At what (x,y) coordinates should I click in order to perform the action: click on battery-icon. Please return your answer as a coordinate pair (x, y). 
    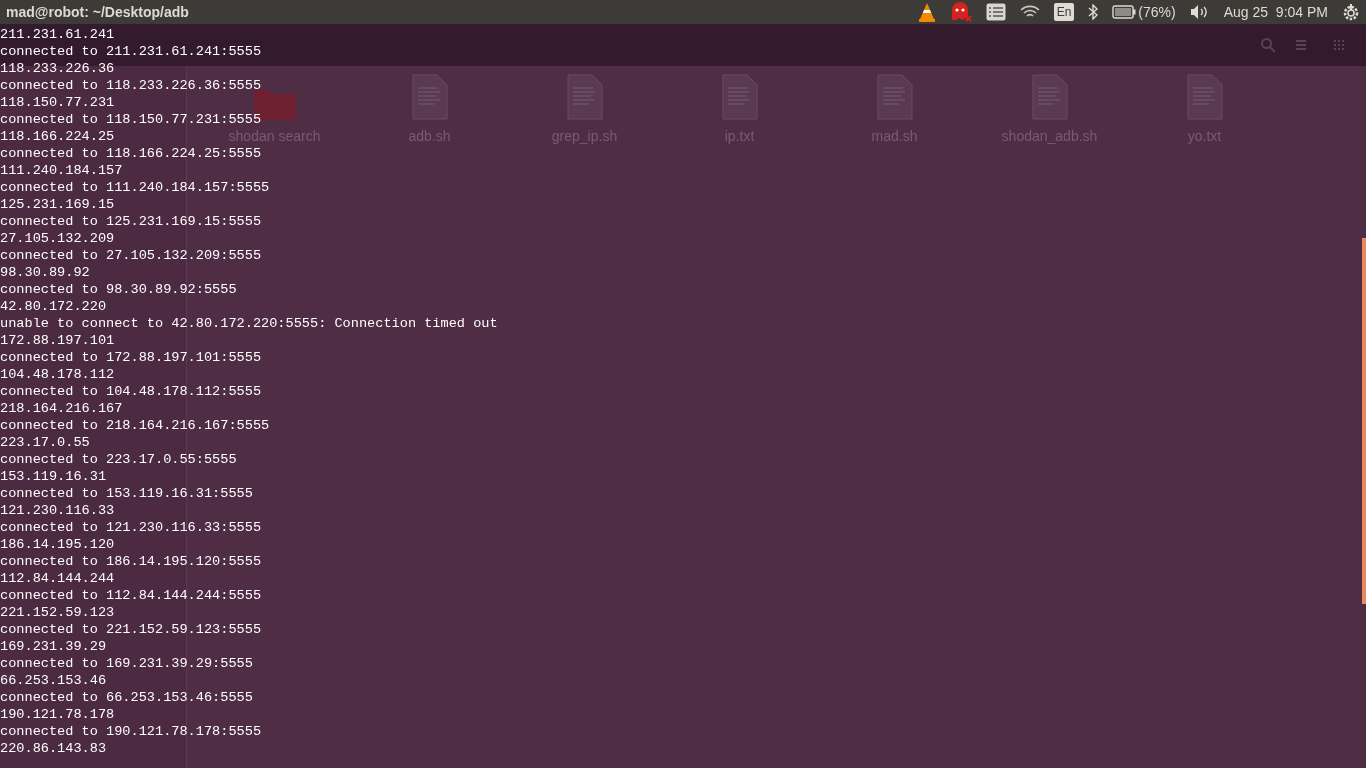
    Looking at the image, I should click on (1124, 12).